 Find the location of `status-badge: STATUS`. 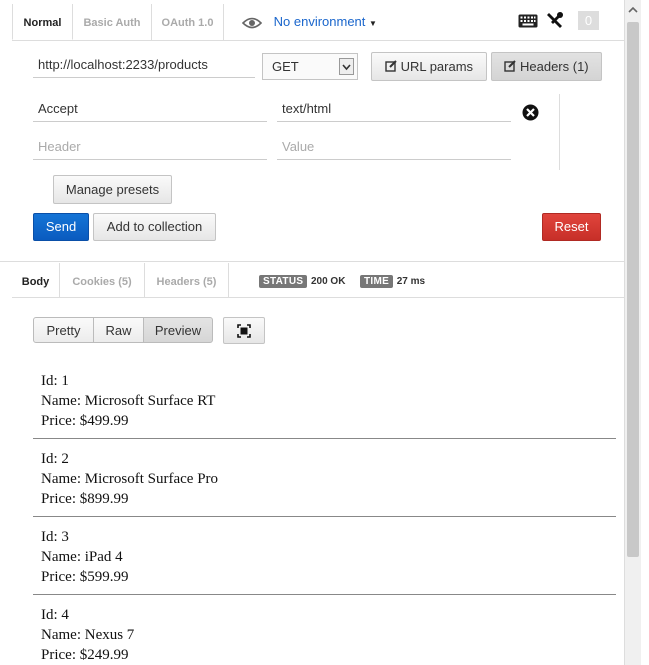

status-badge: STATUS is located at coordinates (283, 281).